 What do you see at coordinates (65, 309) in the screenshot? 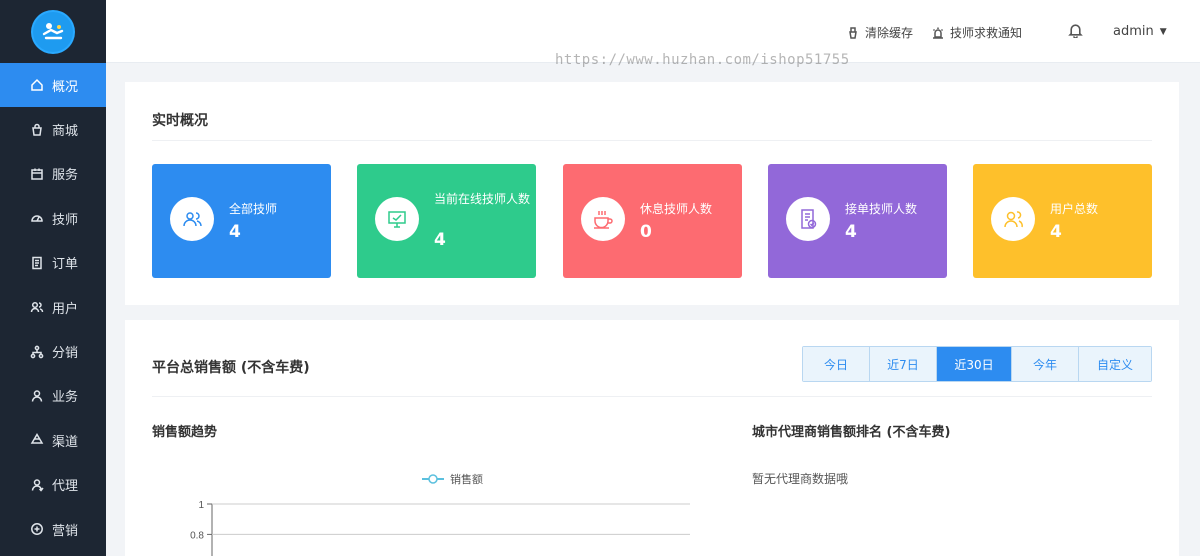
I see `sidebar-item-label: 用户` at bounding box center [65, 309].